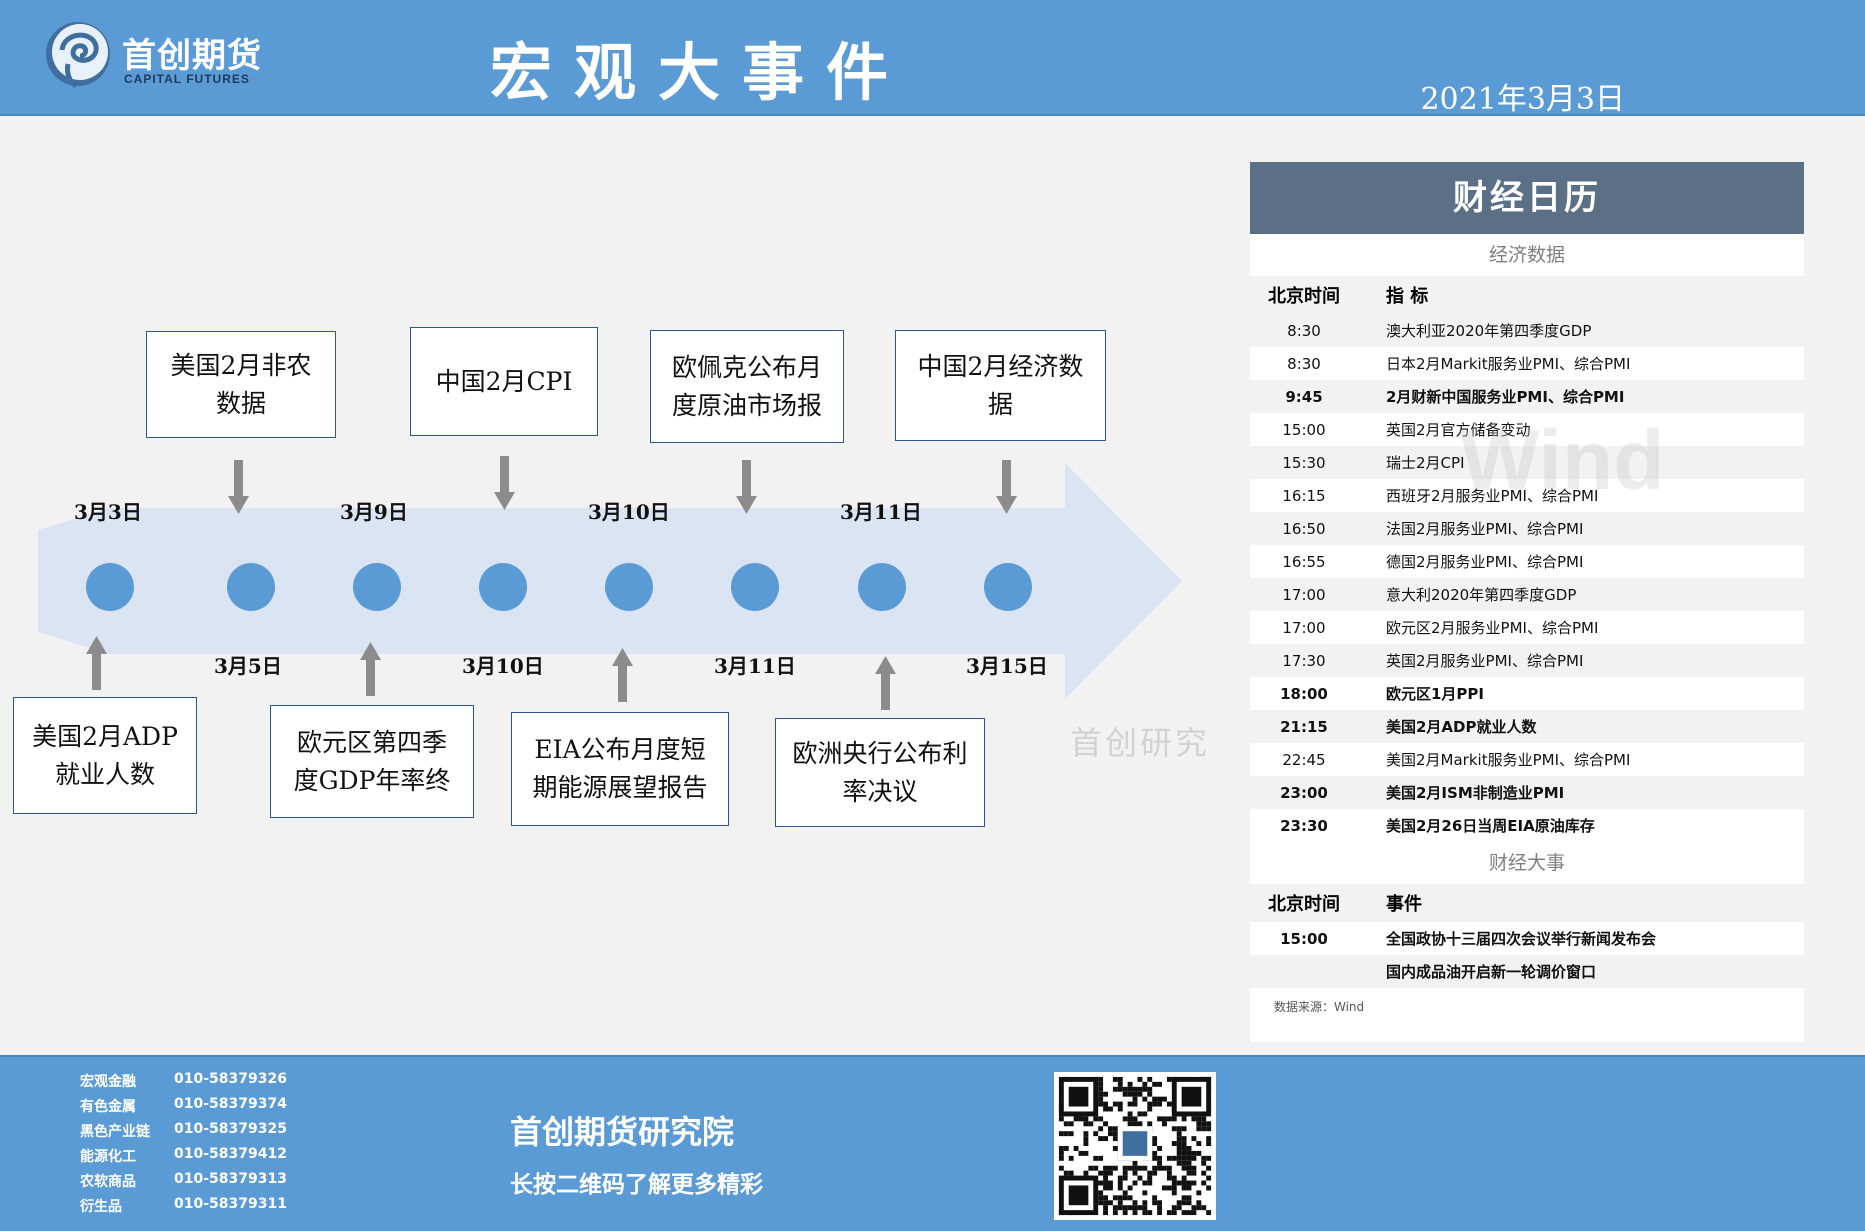 The image size is (1865, 1231). What do you see at coordinates (1475, 793) in the screenshot?
I see `row-indicator: 美国2月ISM非制造业PMI` at bounding box center [1475, 793].